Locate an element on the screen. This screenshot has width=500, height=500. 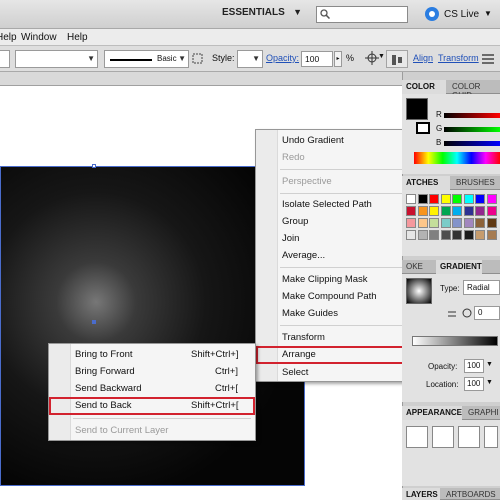
red-slider is located at coordinates (472, 115).